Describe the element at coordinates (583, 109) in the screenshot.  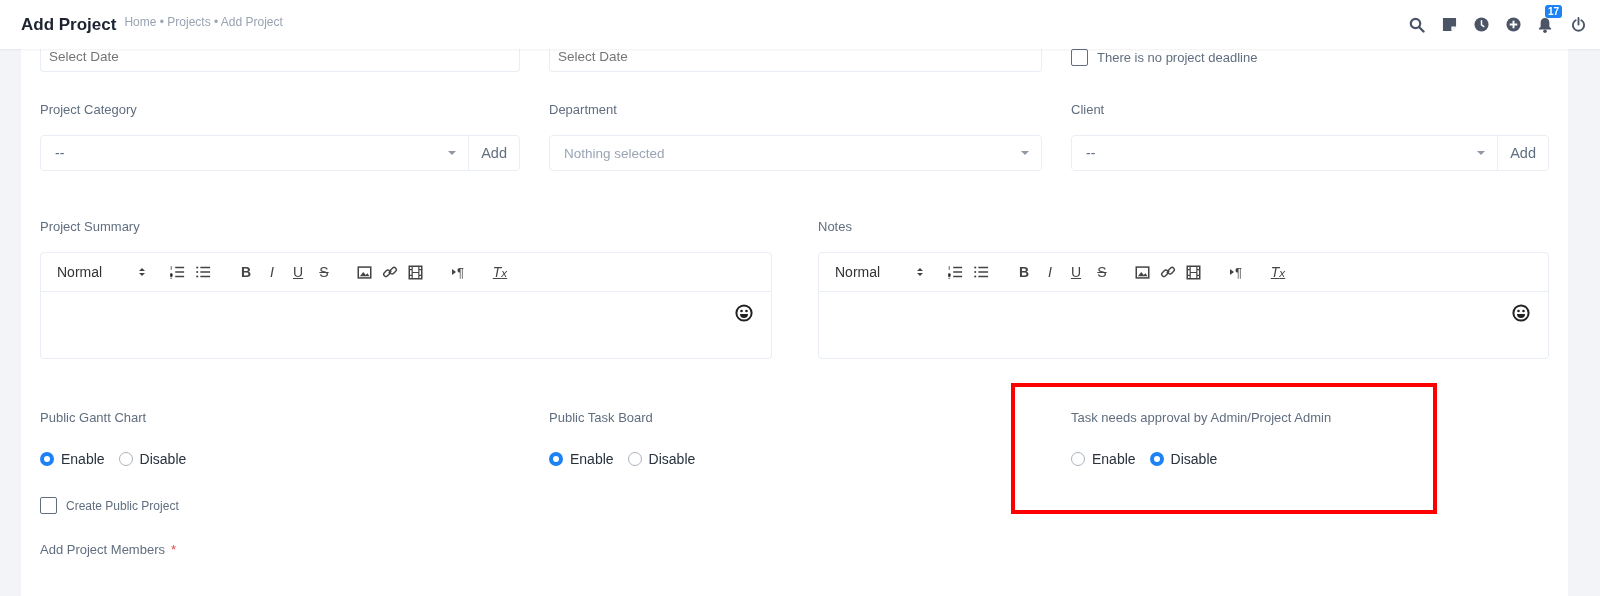
I see `field-label: Department` at that location.